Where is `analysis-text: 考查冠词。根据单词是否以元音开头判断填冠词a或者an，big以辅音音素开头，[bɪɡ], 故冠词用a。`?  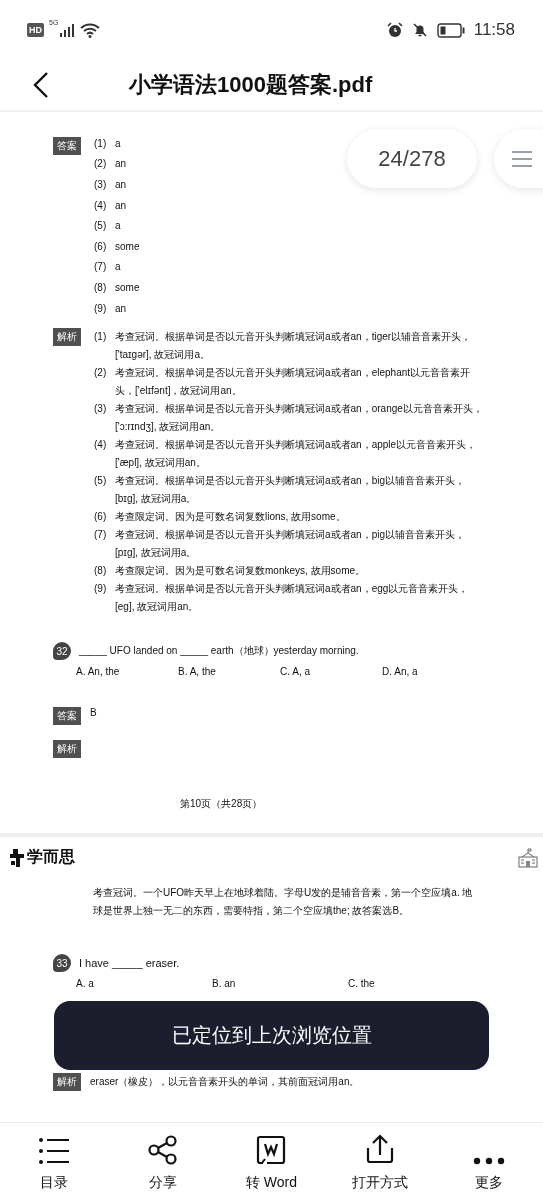
analysis-text: 考查冠词。根据单词是否以元音开头判断填冠词a或者an，big以辅音音素开头，[bɪɡ], 故冠词用a。 is located at coordinates (291, 490).